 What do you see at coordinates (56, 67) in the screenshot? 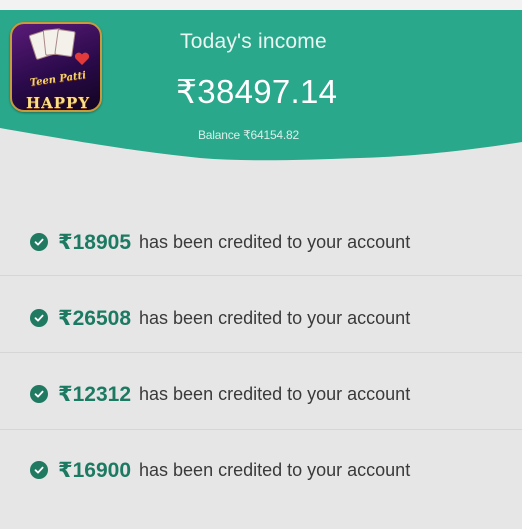
I see `app-logo: Teen Patti HAPPY` at bounding box center [56, 67].